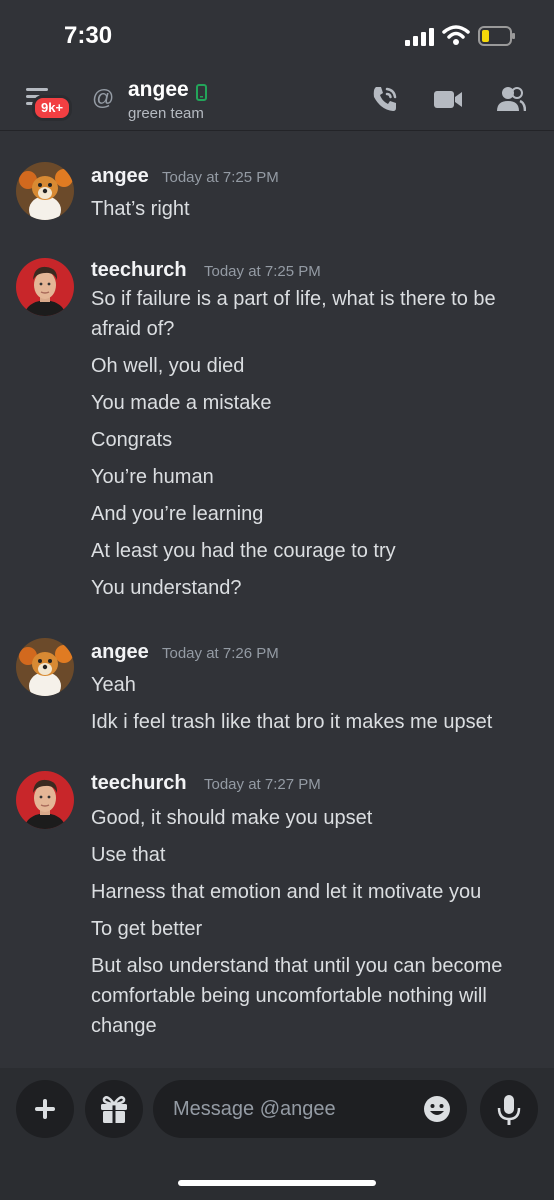  Describe the element at coordinates (168, 366) in the screenshot. I see `message-text: Oh well, you died` at that location.